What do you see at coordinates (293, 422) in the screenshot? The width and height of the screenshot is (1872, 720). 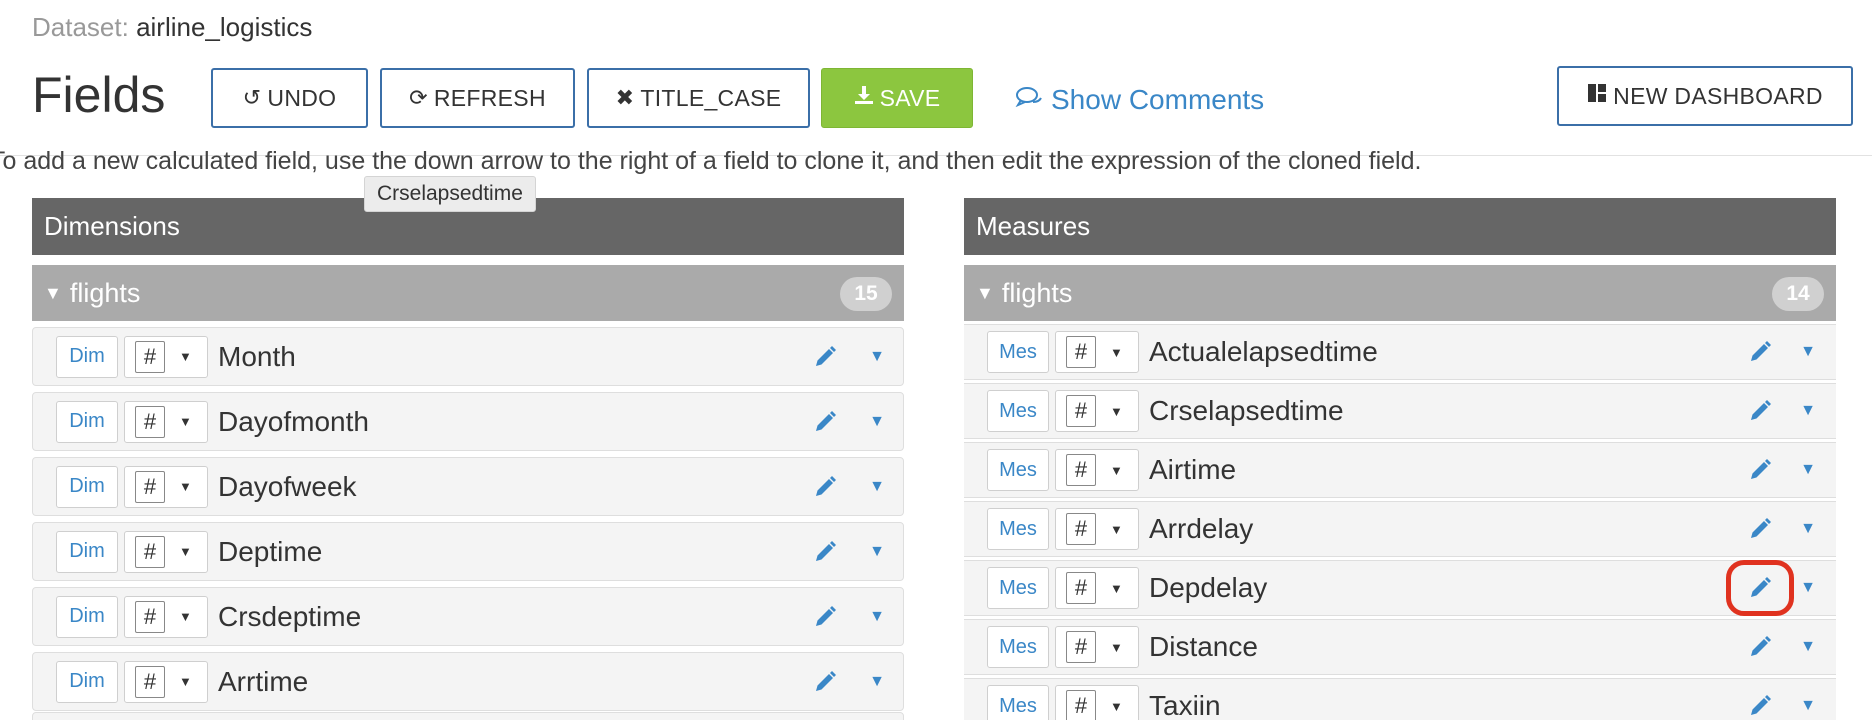 I see `field-name: Dayofmonth` at bounding box center [293, 422].